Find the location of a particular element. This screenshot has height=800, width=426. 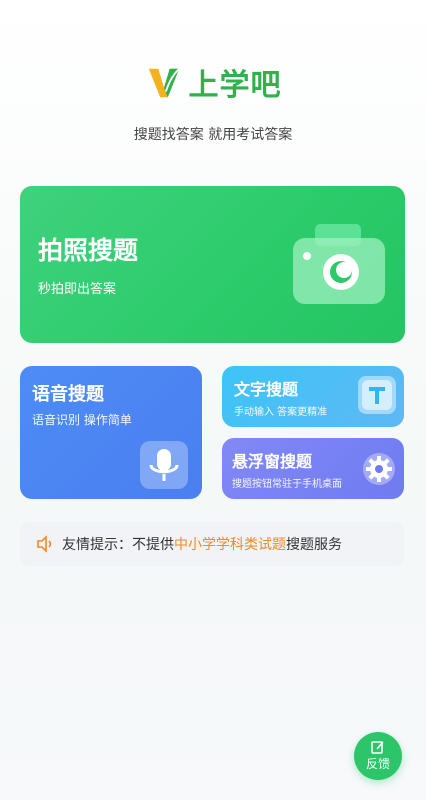

edit-icon is located at coordinates (377, 747).